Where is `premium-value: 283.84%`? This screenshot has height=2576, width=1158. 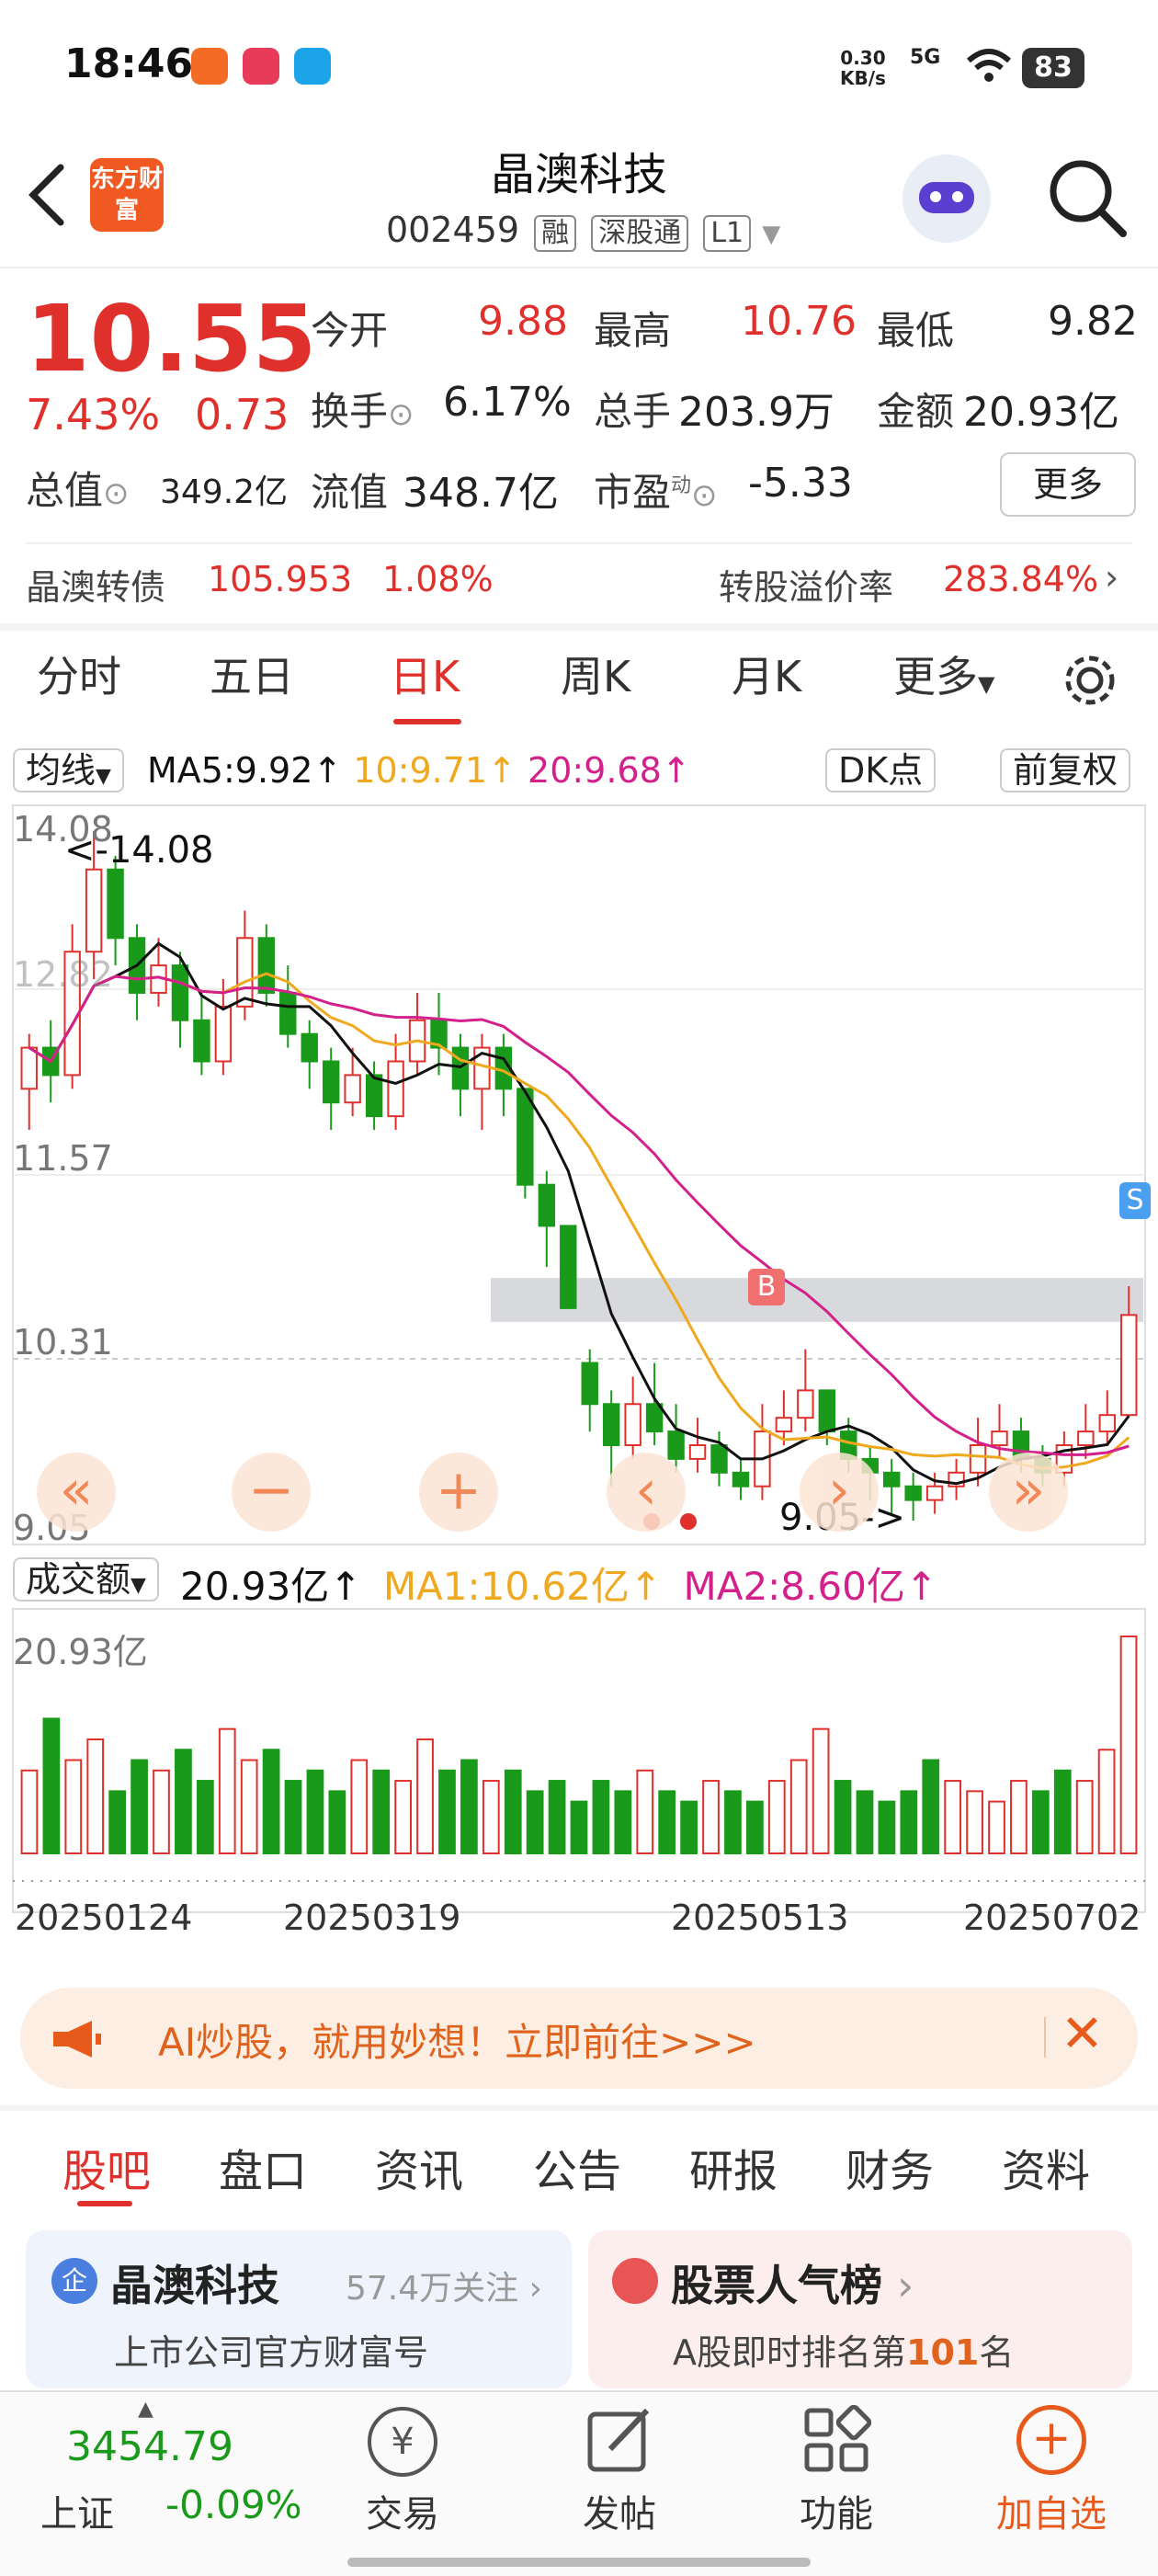 premium-value: 283.84% is located at coordinates (1021, 579).